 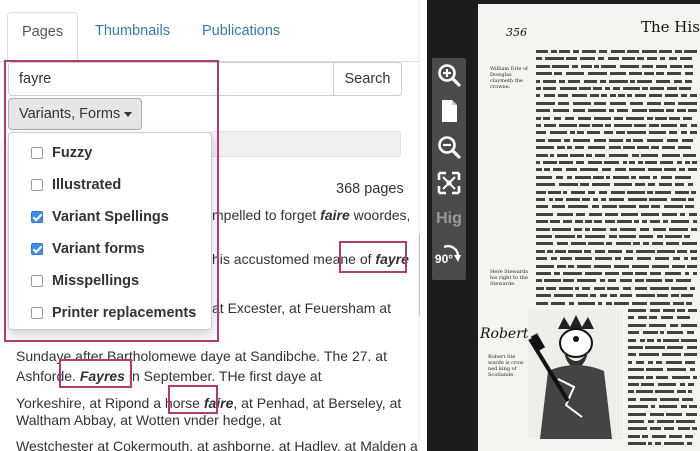 I want to click on tab-thumbnails: Thumbnails, so click(x=132, y=31).